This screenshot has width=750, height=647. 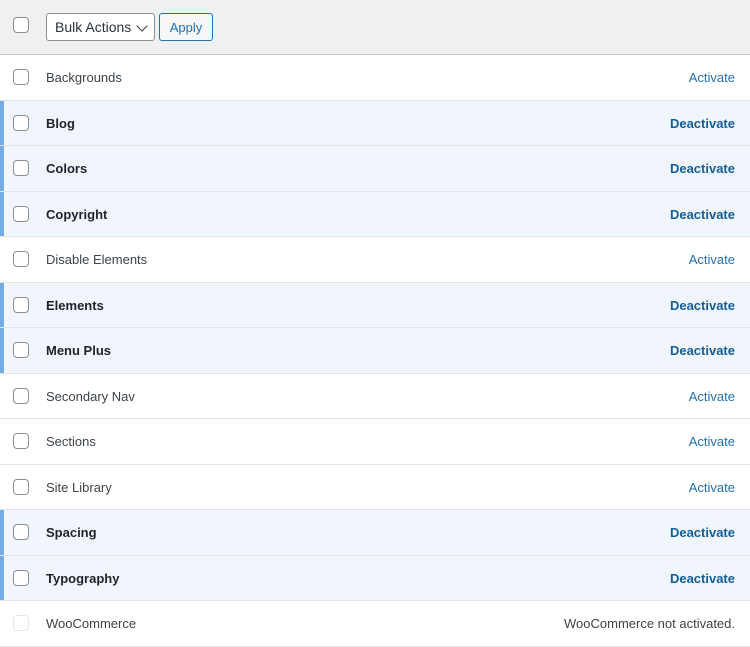 What do you see at coordinates (375, 487) in the screenshot?
I see `module-row: Site Library Activate` at bounding box center [375, 487].